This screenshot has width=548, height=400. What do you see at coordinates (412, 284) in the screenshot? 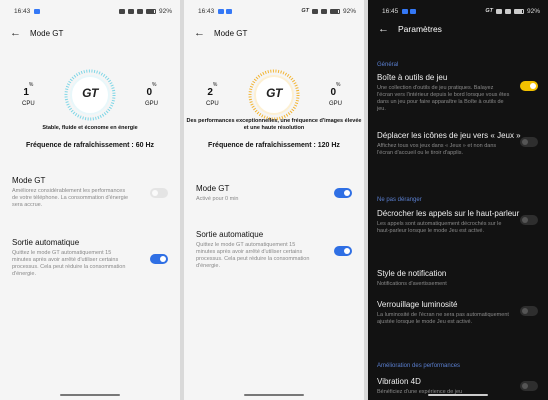
I see `notification-style-value: Notifications d'avertissement` at bounding box center [412, 284].